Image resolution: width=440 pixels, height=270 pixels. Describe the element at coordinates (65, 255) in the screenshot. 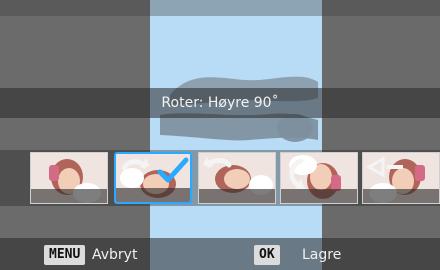

I see `menu-button: MENU` at that location.